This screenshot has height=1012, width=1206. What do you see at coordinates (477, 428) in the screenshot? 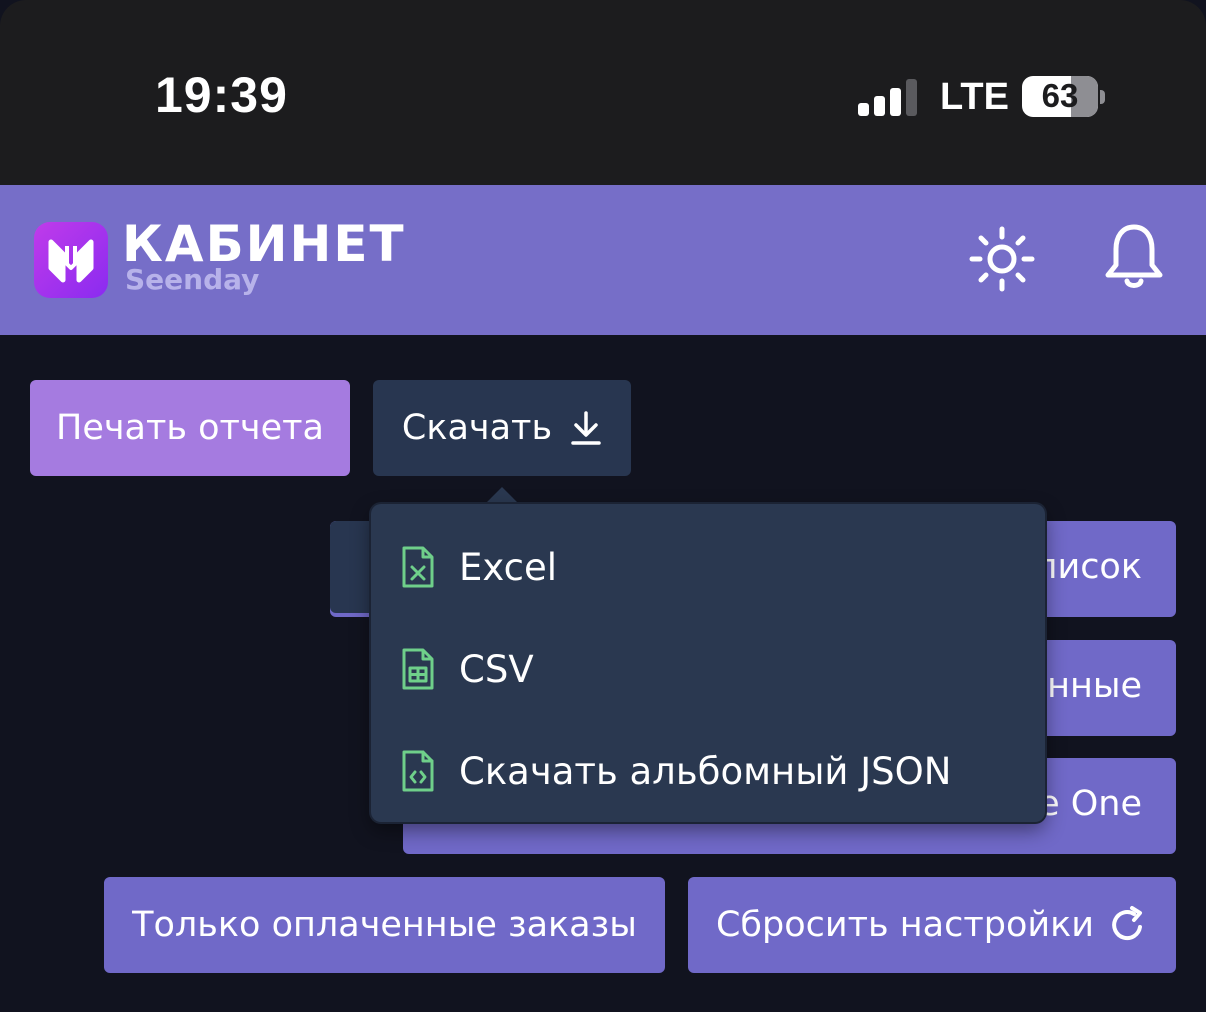
I see `download-label: Скачать` at bounding box center [477, 428].